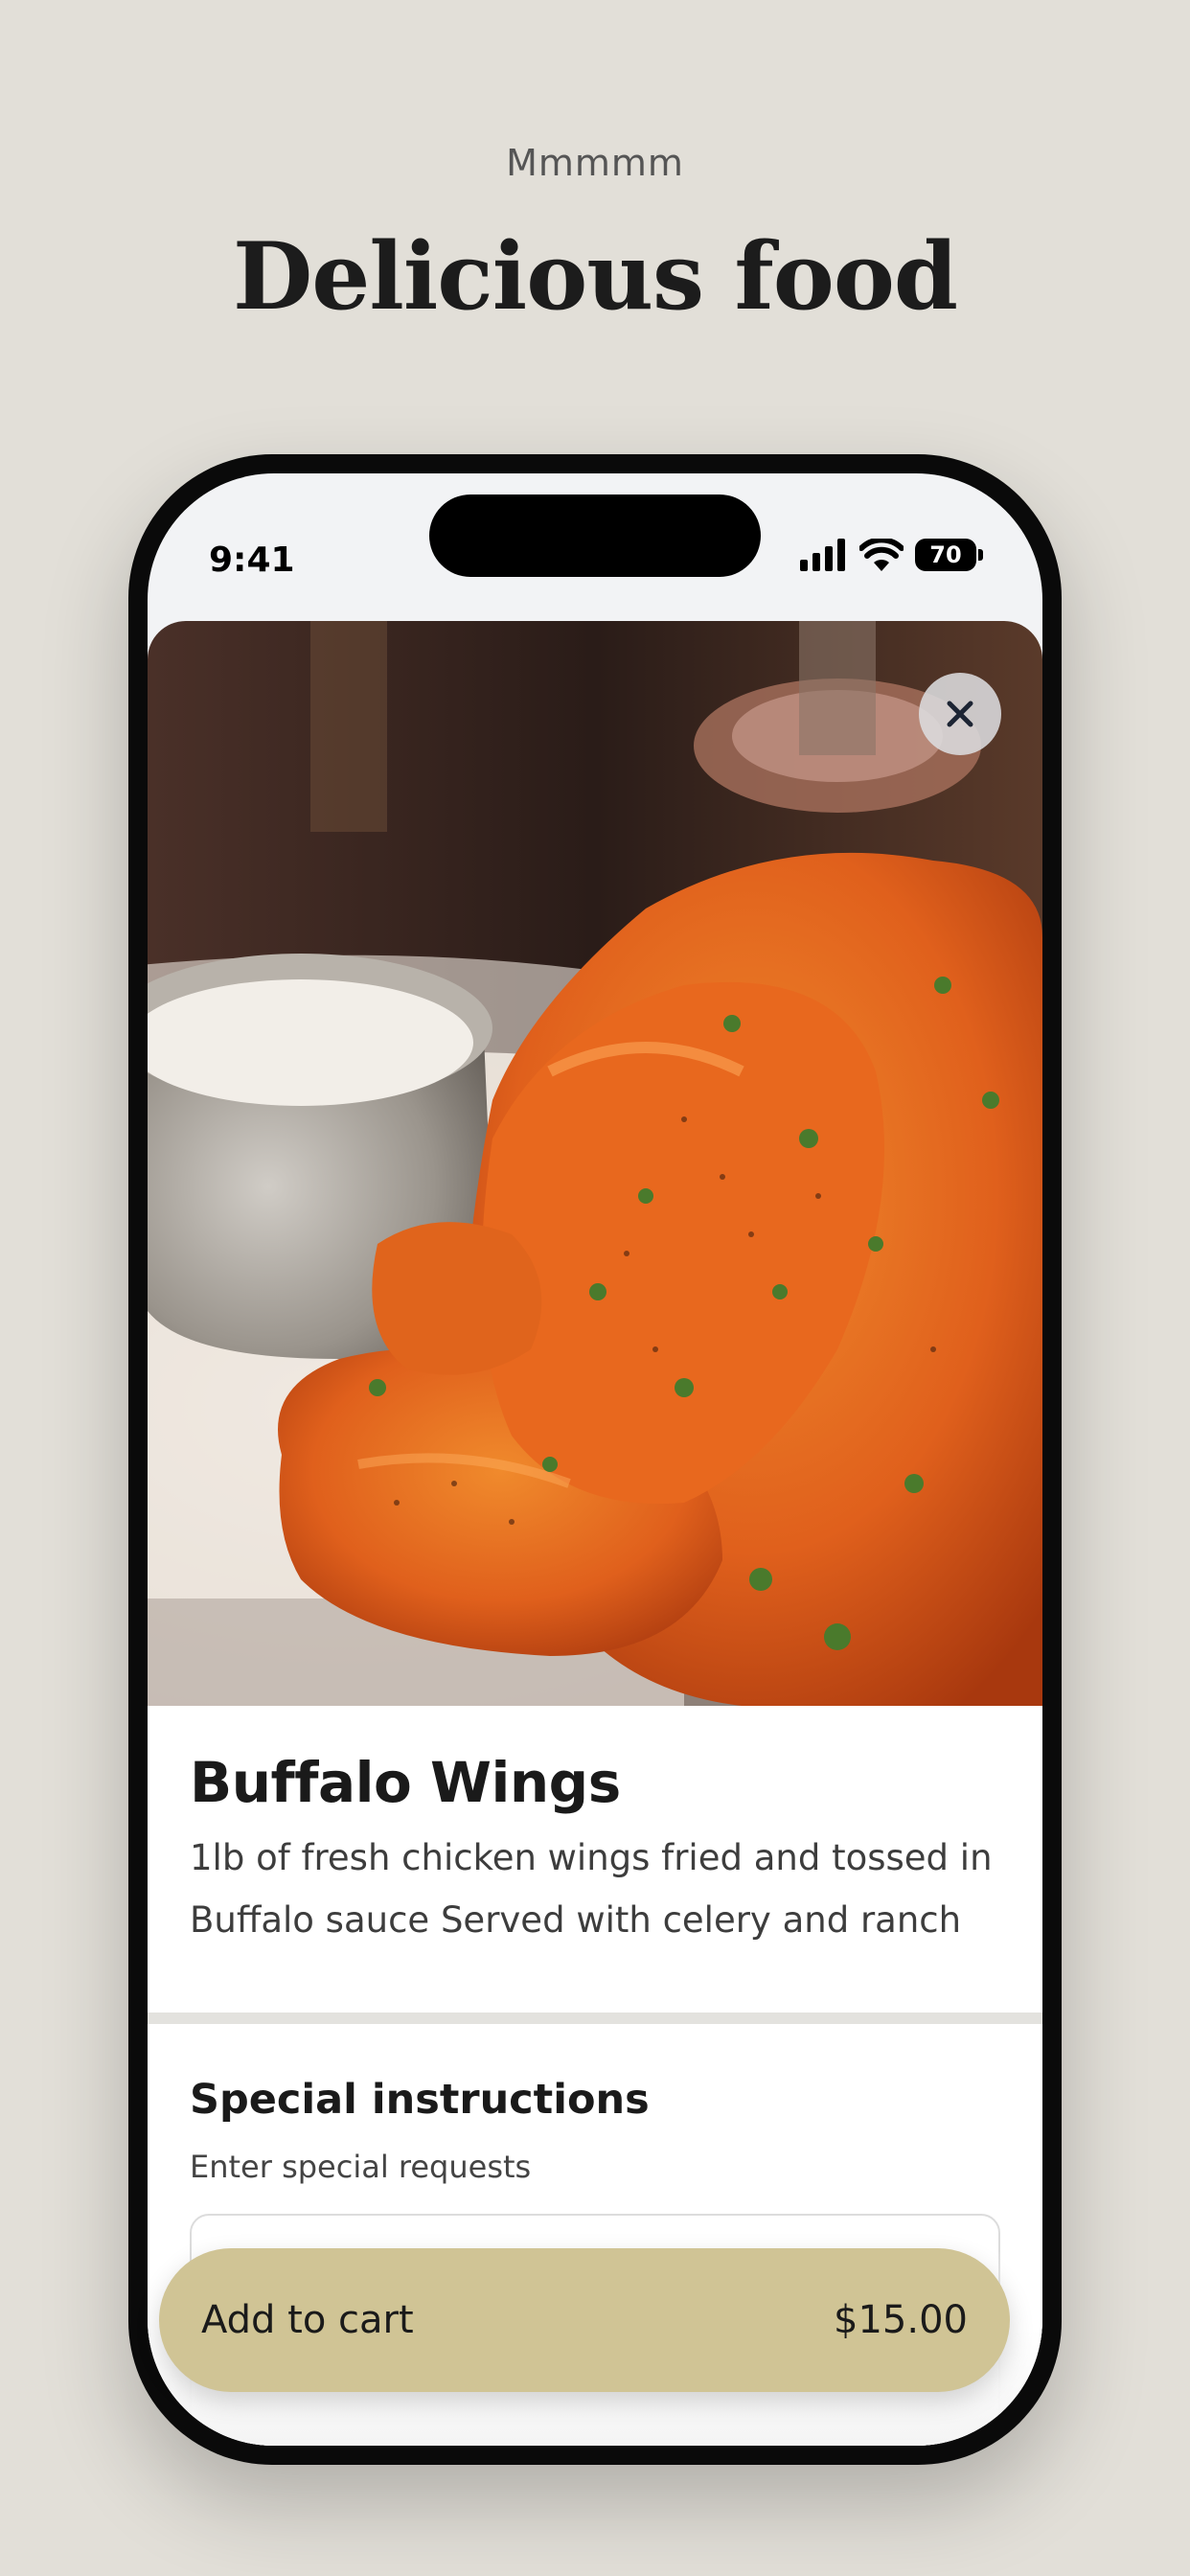 The width and height of the screenshot is (1190, 2576). I want to click on marketing-eyebrow: Mmmmm, so click(595, 163).